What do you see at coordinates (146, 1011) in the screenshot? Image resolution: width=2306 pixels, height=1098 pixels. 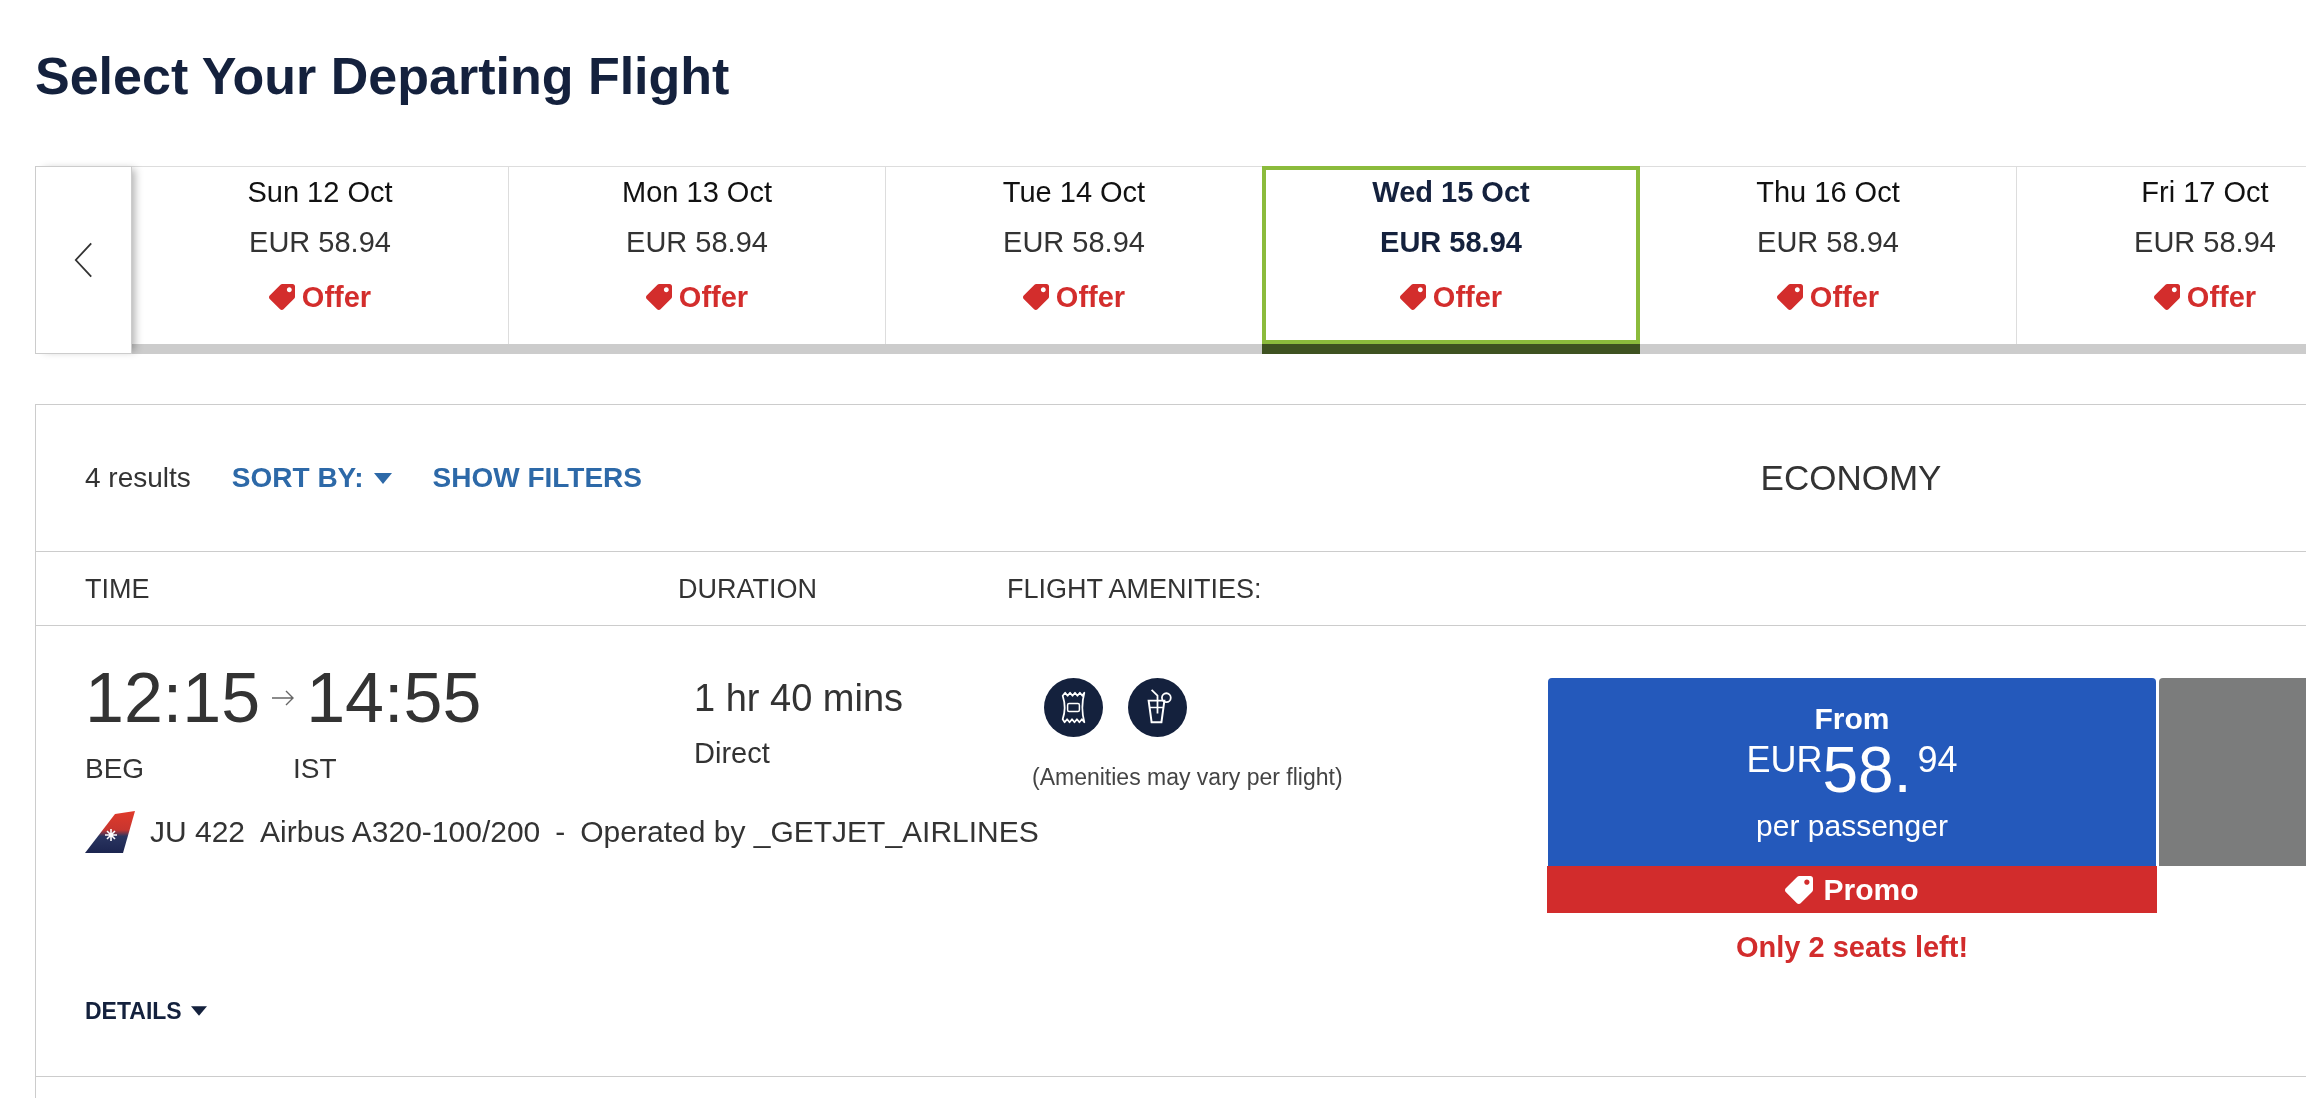 I see `details-button: DETAILS` at bounding box center [146, 1011].